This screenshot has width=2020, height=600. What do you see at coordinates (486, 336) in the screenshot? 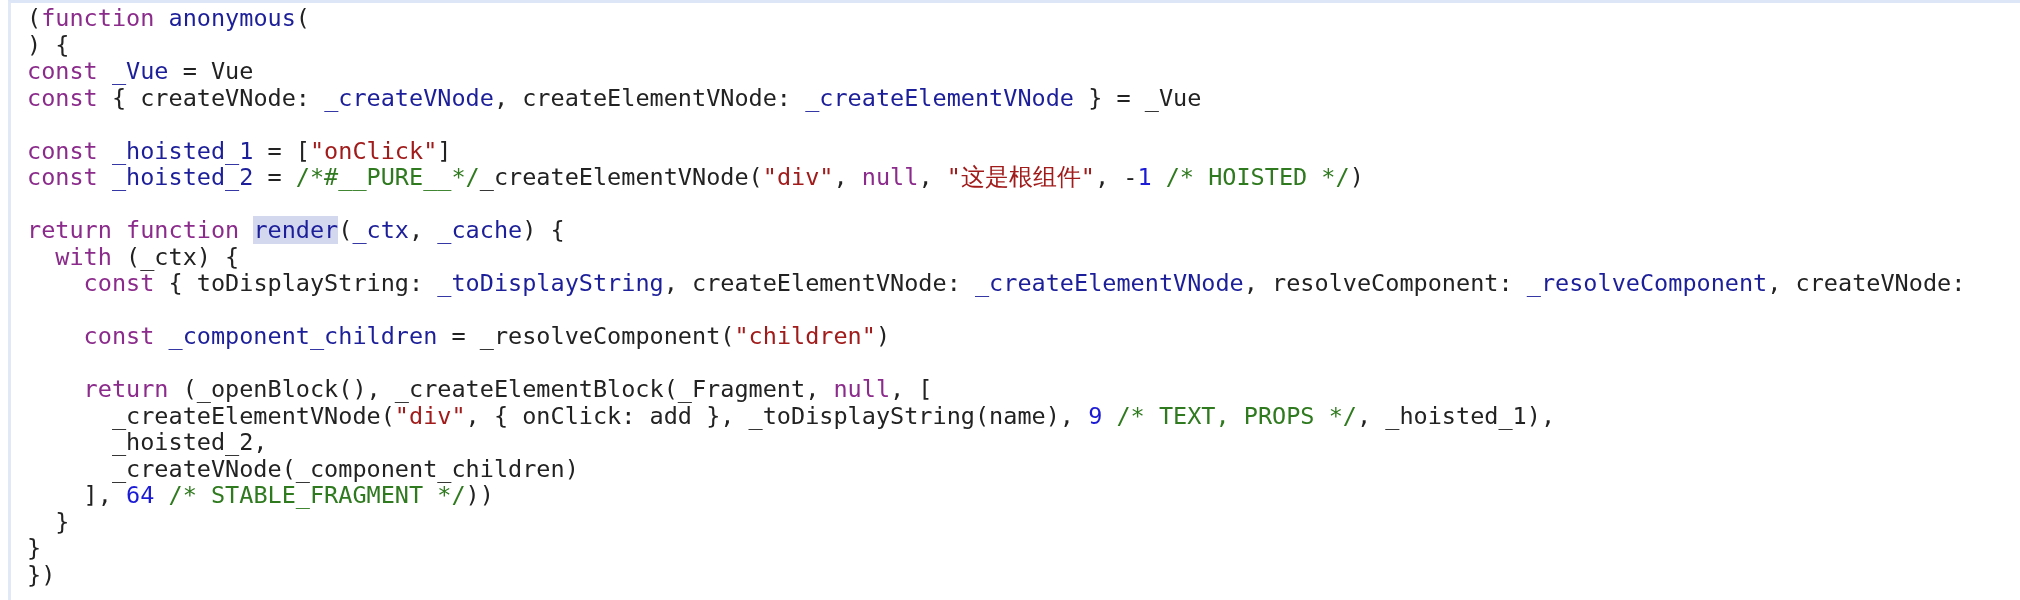
I see `code-line: const _component_children = _resolveComponent("children")` at bounding box center [486, 336].